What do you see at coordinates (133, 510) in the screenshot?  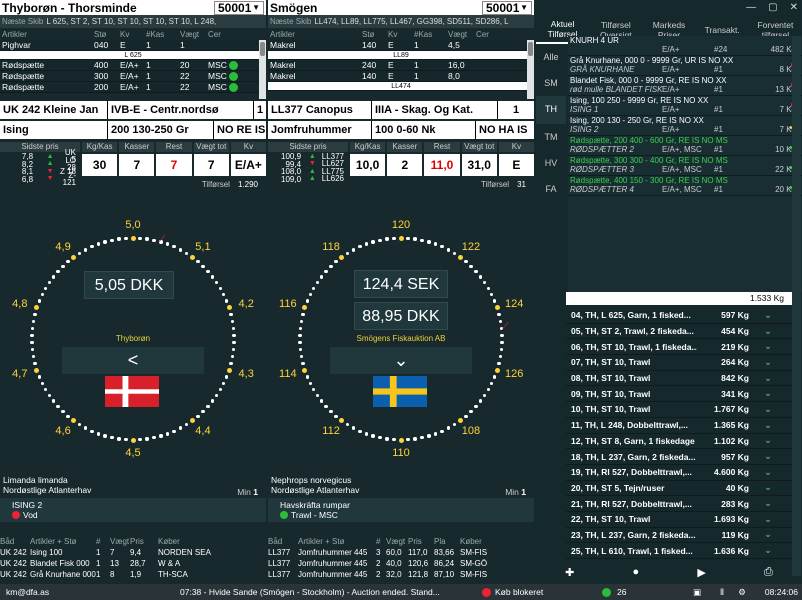 I see `lot-details: ISING 2 Vod` at bounding box center [133, 510].